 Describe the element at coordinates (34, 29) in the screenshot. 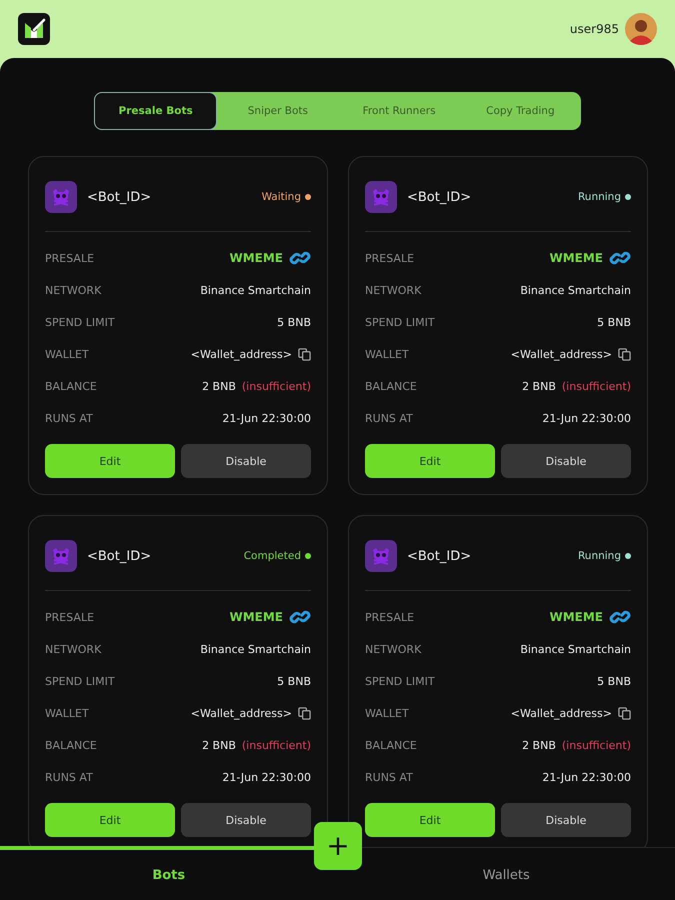

I see `logo-icon` at that location.